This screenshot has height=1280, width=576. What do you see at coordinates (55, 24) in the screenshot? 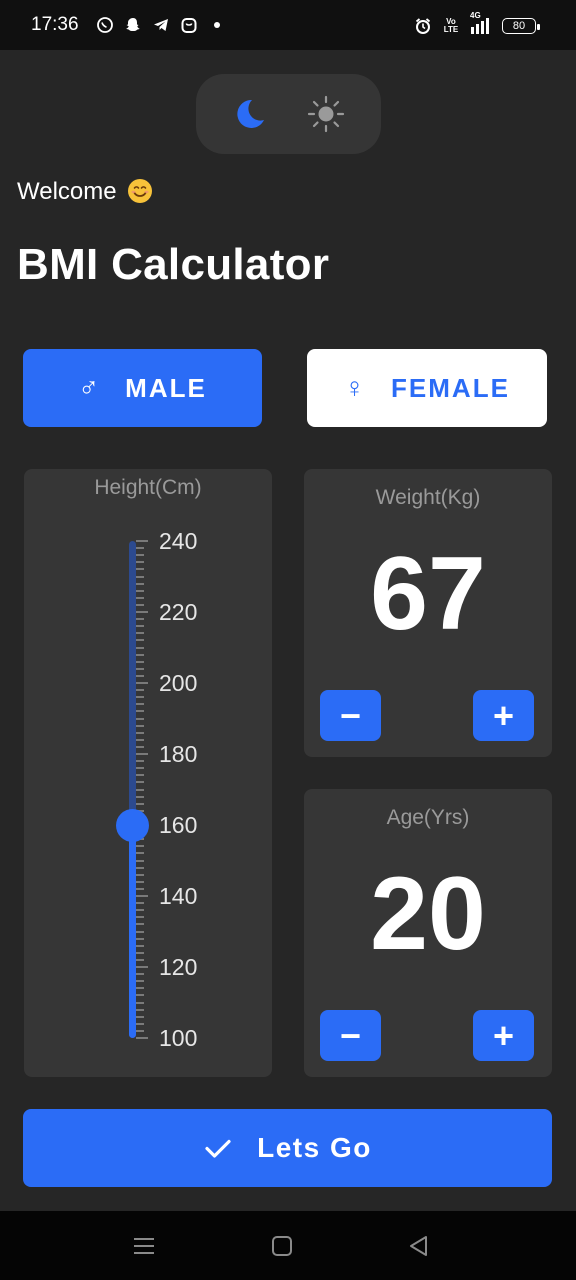
I see `status-time: 17:36` at bounding box center [55, 24].